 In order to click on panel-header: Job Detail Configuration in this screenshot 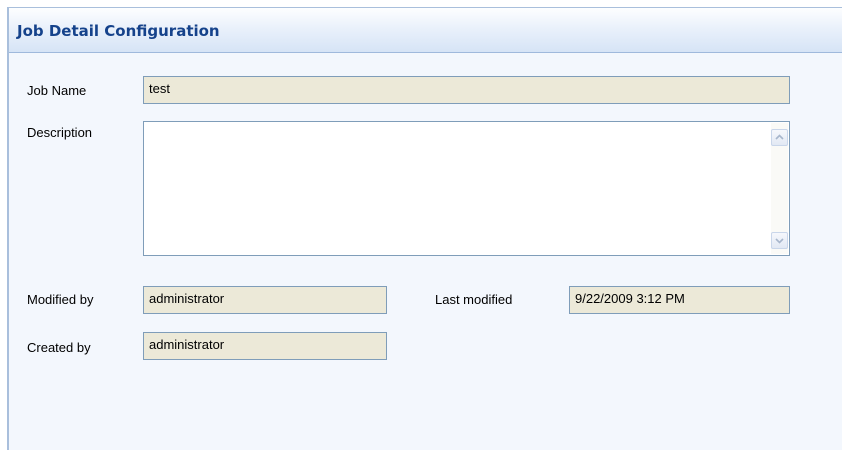, I will do `click(425, 30)`.